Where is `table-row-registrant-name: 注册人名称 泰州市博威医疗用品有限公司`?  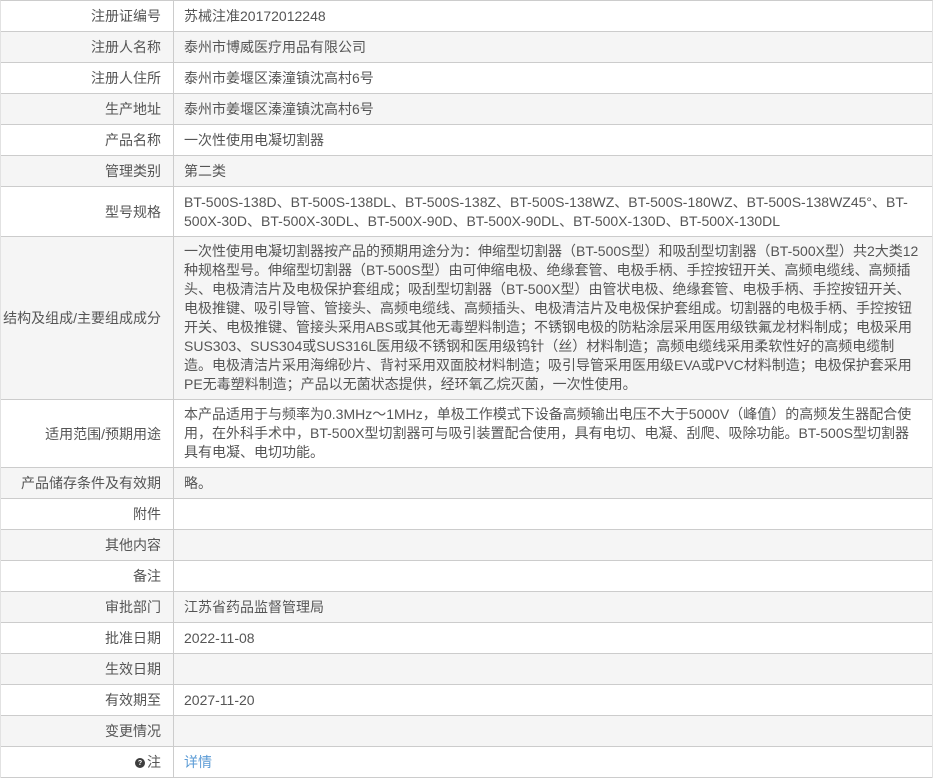
table-row-registrant-name: 注册人名称 泰州市博威医疗用品有限公司 is located at coordinates (466, 47).